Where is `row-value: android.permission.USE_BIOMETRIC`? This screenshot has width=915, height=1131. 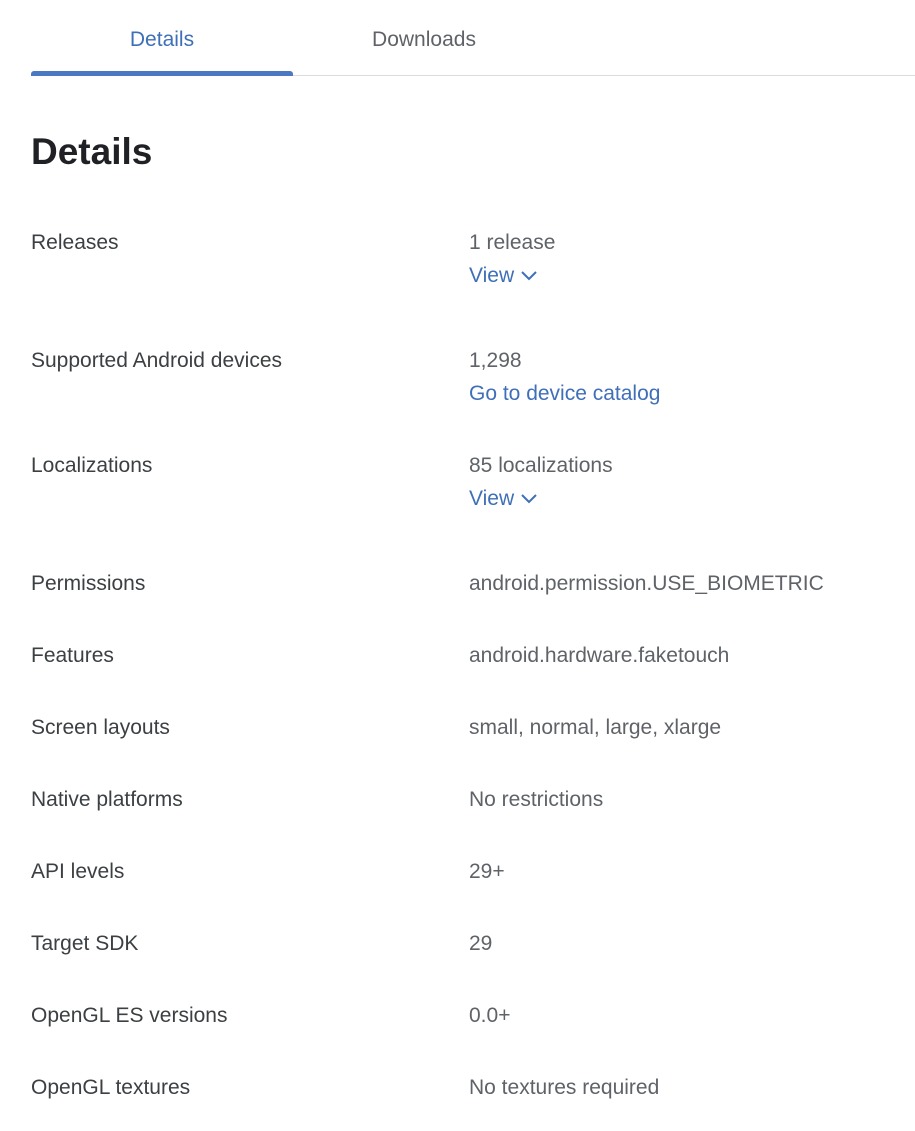
row-value: android.permission.USE_BIOMETRIC is located at coordinates (646, 583).